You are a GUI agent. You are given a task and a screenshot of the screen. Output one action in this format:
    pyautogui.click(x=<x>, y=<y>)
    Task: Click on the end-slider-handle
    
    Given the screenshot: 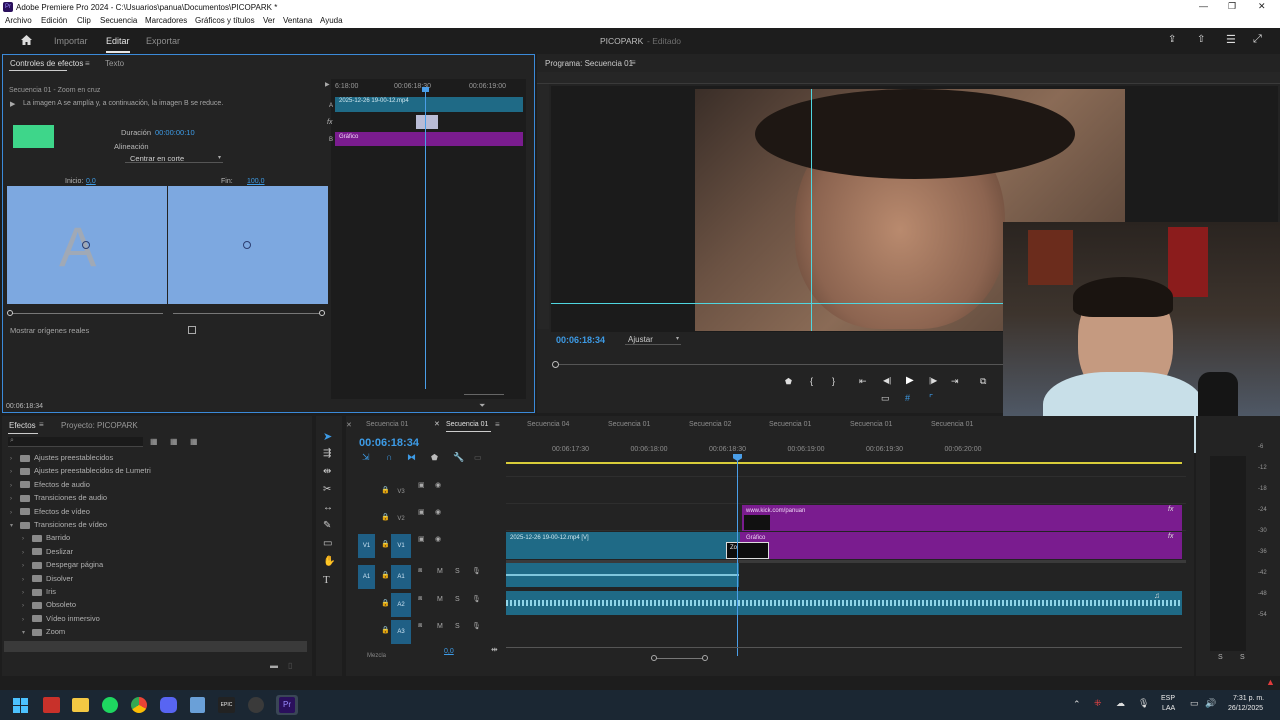 What is the action you would take?
    pyautogui.click(x=322, y=313)
    